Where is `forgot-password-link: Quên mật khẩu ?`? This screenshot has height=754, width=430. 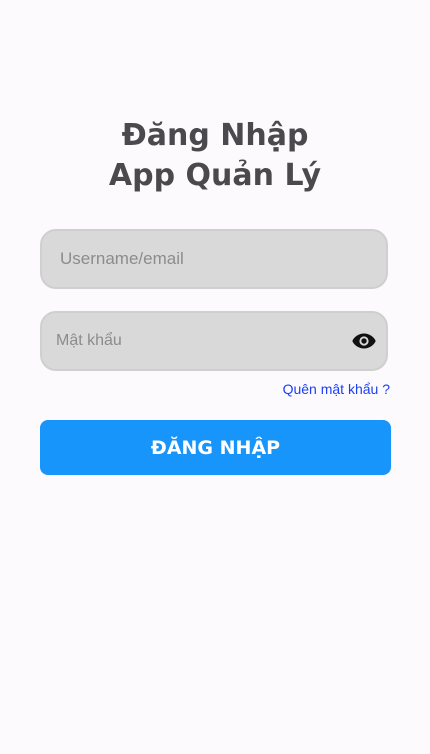 forgot-password-link: Quên mật khẩu ? is located at coordinates (336, 389).